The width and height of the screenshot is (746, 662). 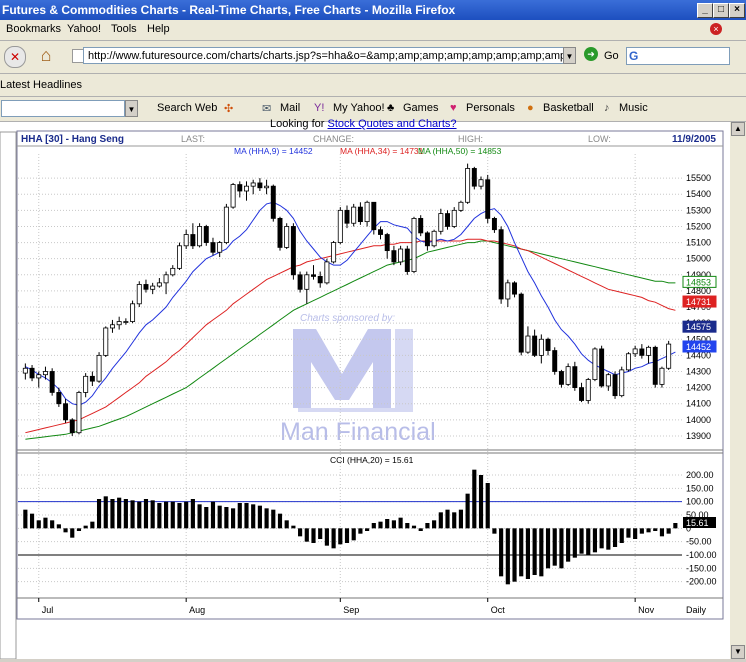 What do you see at coordinates (15, 57) in the screenshot?
I see `stop-icon: ✕` at bounding box center [15, 57].